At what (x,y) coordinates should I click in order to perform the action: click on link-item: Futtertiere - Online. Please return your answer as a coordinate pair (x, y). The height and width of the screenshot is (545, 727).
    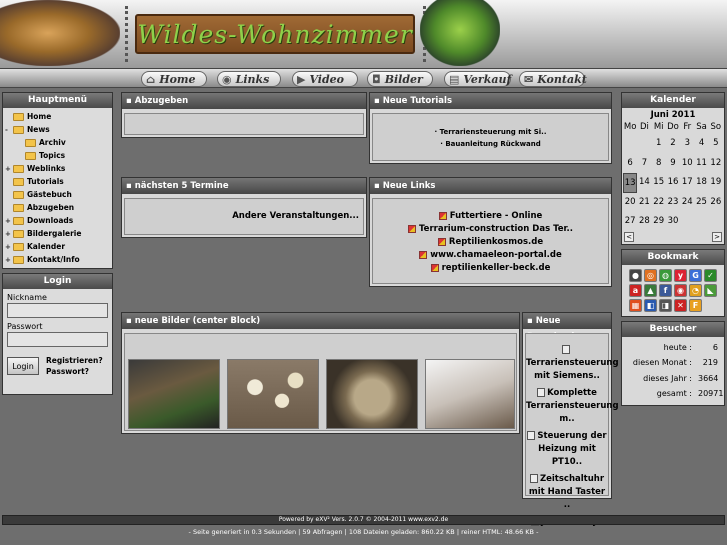
    Looking at the image, I should click on (490, 215).